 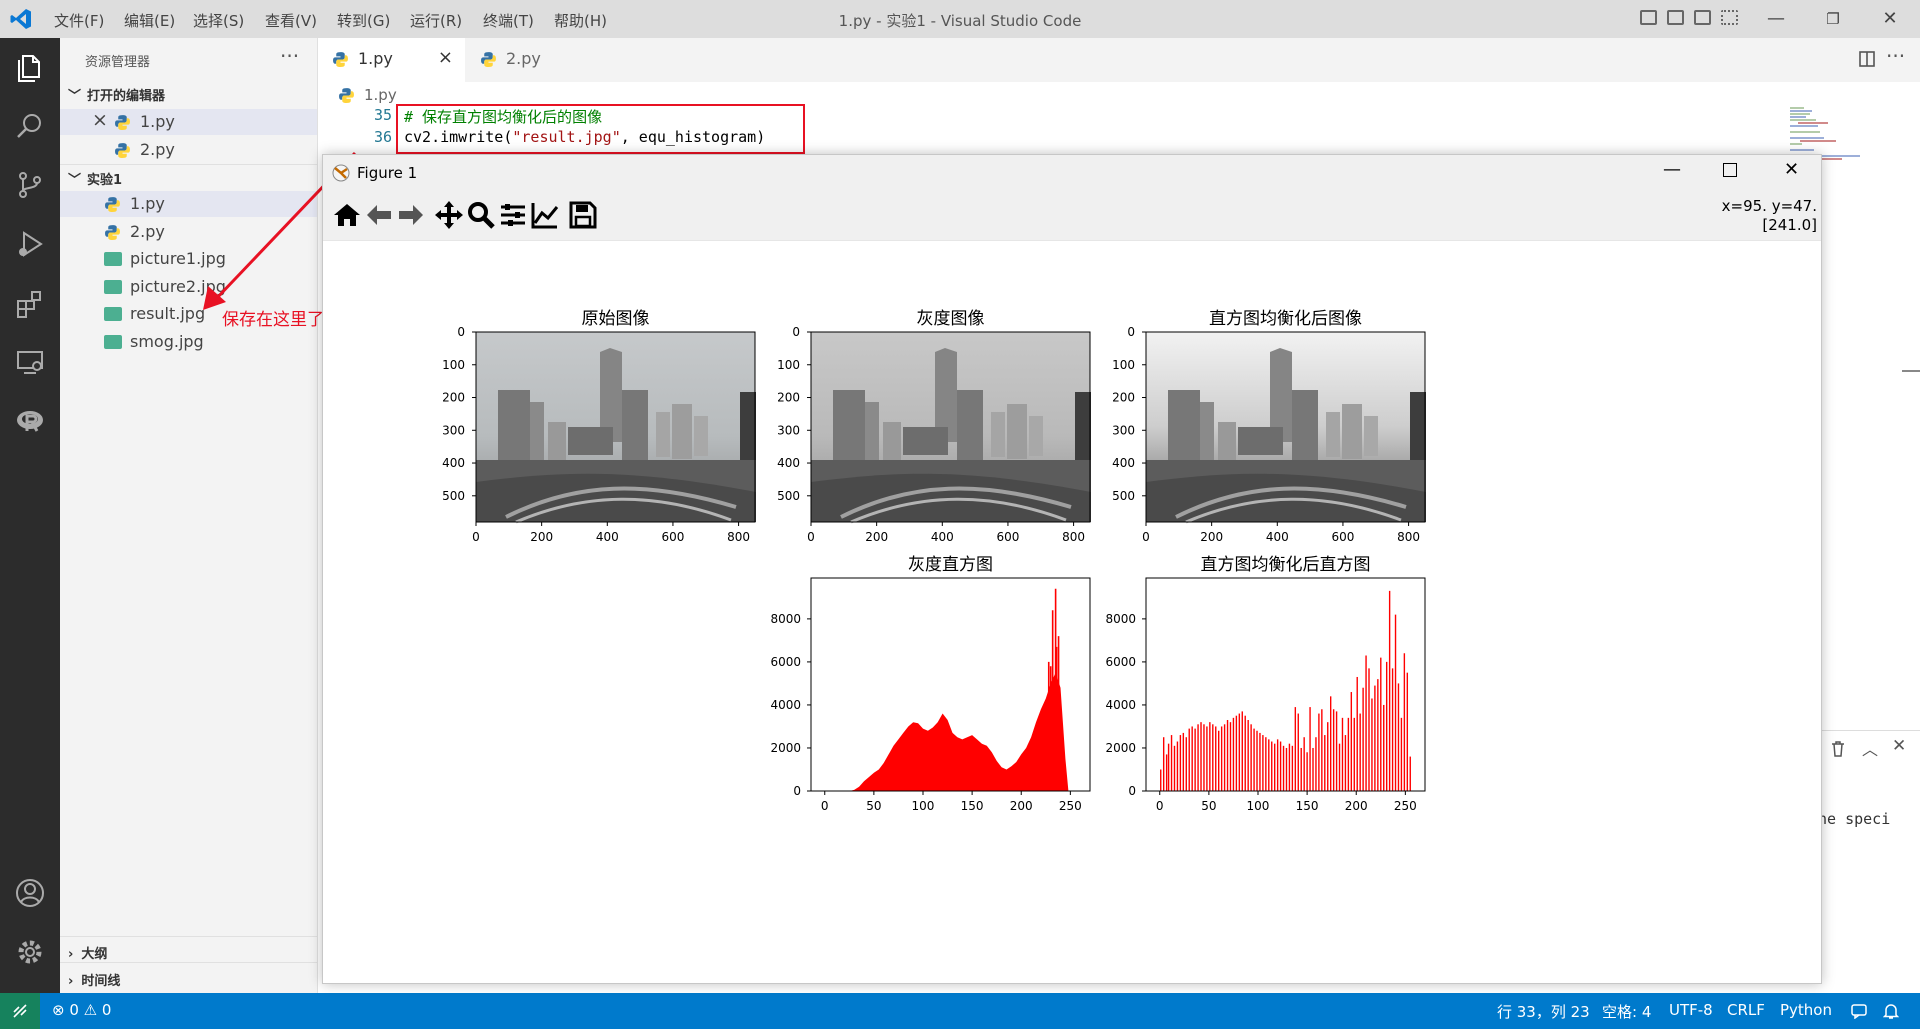 I want to click on problems-indicator: ⊗ 0 ⚠ 0, so click(x=81, y=1010).